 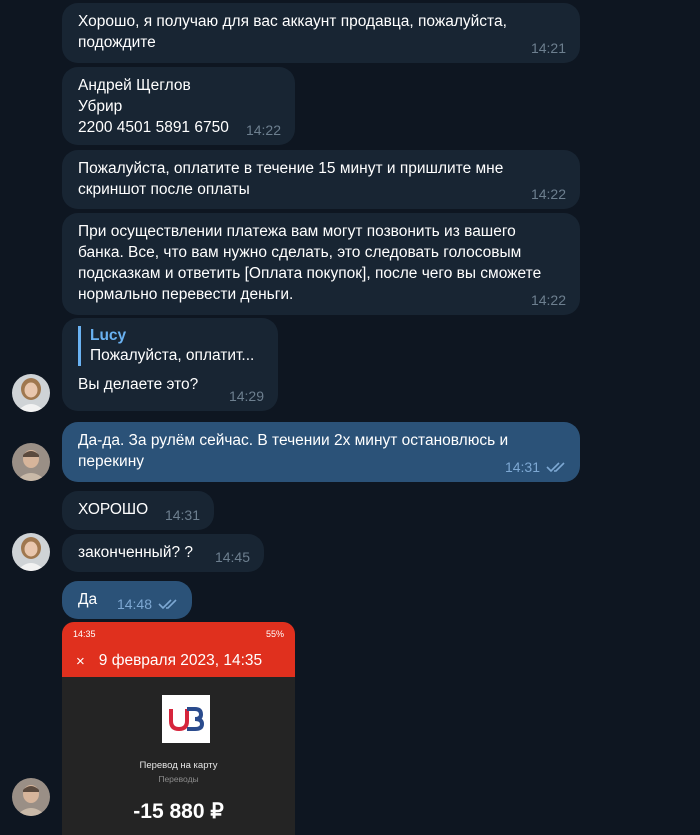 I want to click on phone-status-bar: 14:35 55%, so click(x=178, y=633).